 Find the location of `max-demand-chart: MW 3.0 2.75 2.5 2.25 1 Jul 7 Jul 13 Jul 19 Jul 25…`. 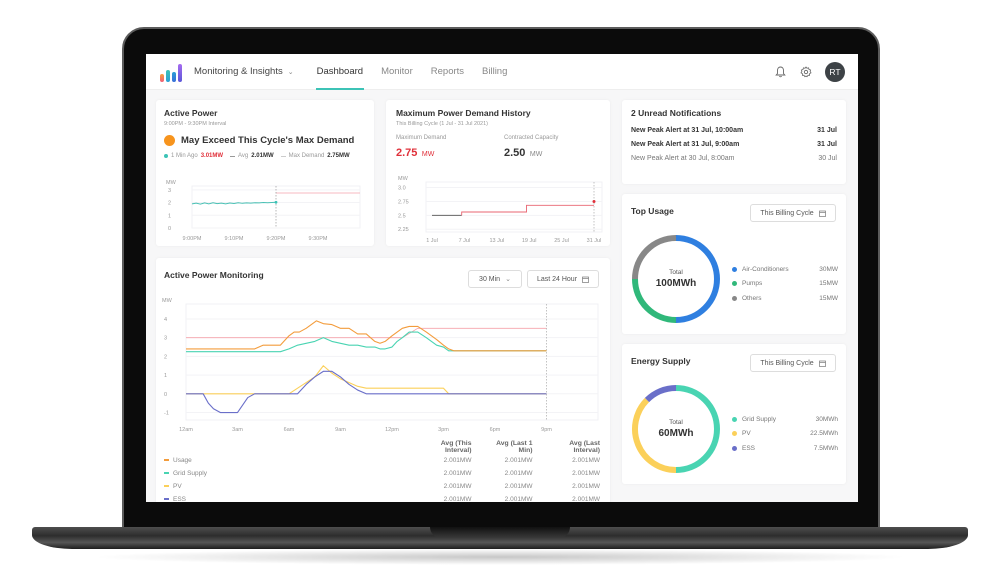

max-demand-chart: MW 3.0 2.75 2.5 2.25 1 Jul 7 Jul 13 Jul 19 Jul 25… is located at coordinates (500, 210).